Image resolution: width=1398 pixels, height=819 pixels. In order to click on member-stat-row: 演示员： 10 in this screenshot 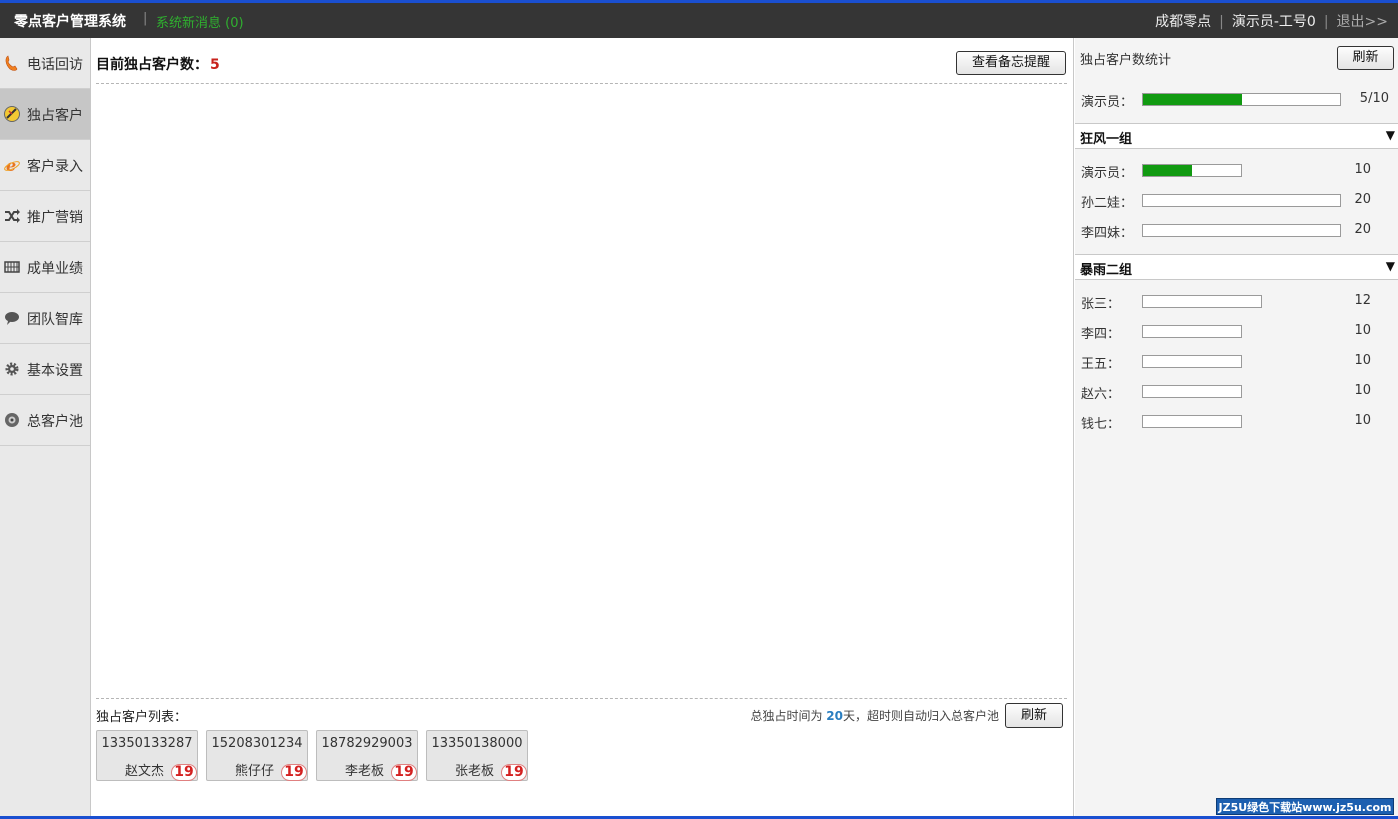, I will do `click(1236, 170)`.